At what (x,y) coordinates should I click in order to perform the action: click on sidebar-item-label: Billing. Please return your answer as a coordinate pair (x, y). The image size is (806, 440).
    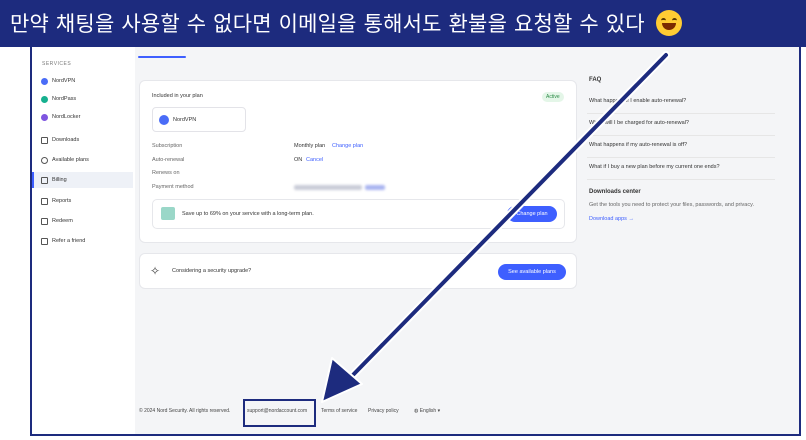
    Looking at the image, I should click on (59, 180).